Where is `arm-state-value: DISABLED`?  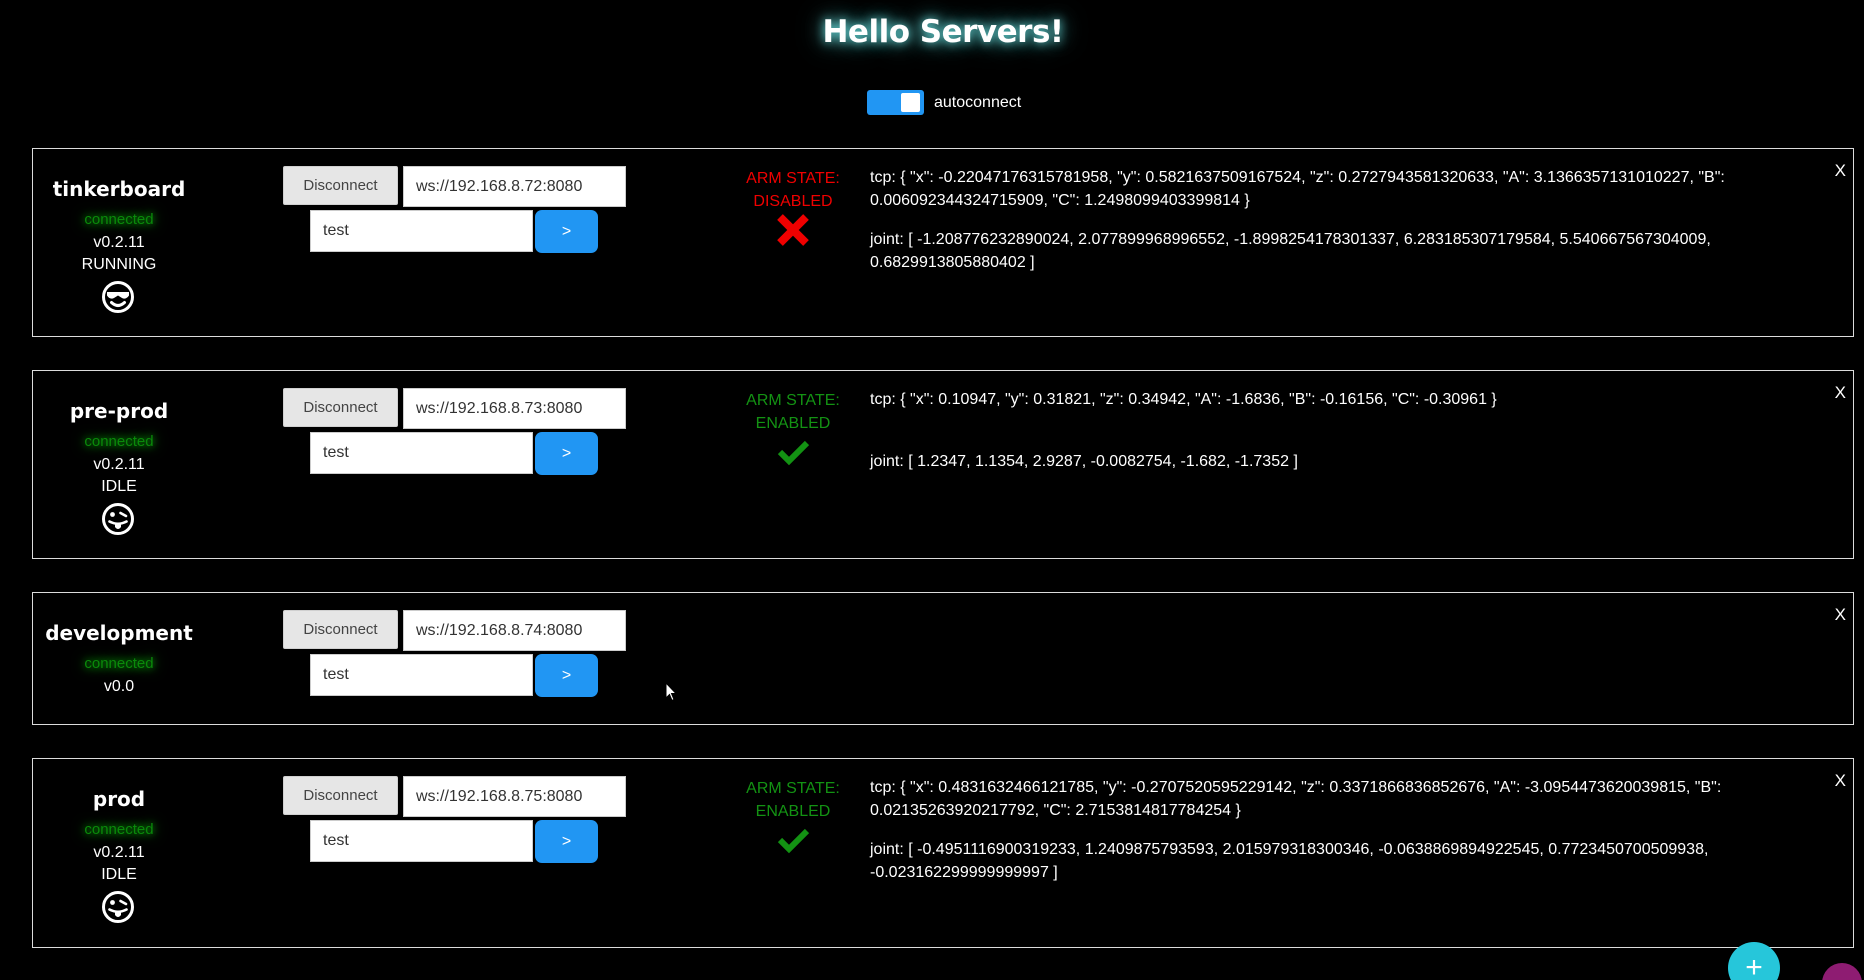 arm-state-value: DISABLED is located at coordinates (793, 201).